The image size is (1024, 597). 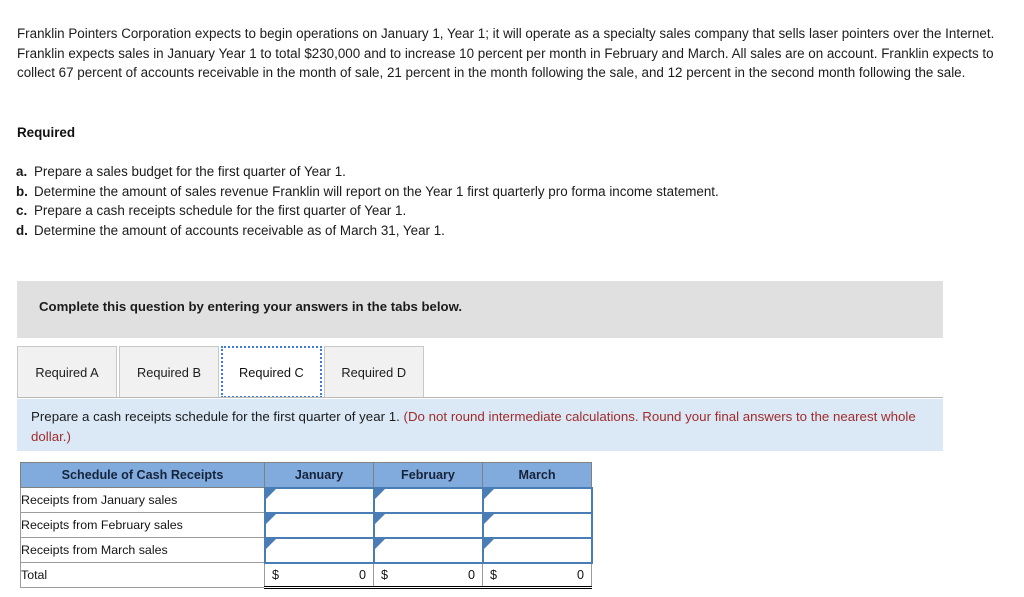 I want to click on table-row: Receipts from January sales, so click(x=306, y=500).